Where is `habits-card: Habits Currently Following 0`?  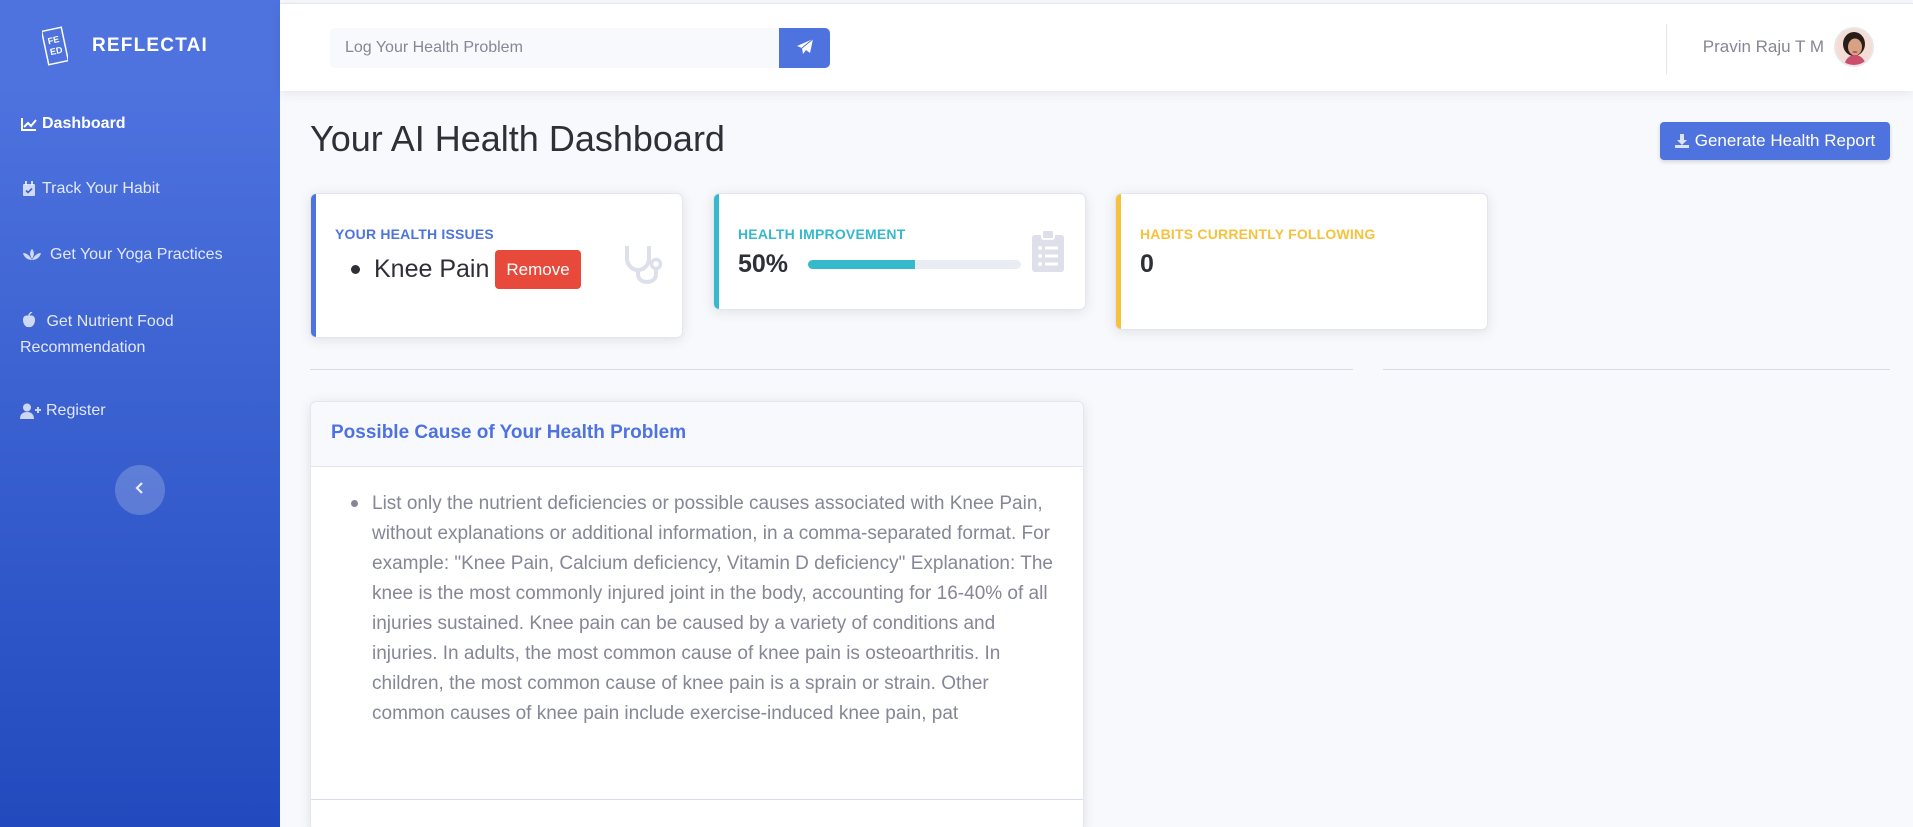
habits-card: Habits Currently Following 0 is located at coordinates (1301, 261).